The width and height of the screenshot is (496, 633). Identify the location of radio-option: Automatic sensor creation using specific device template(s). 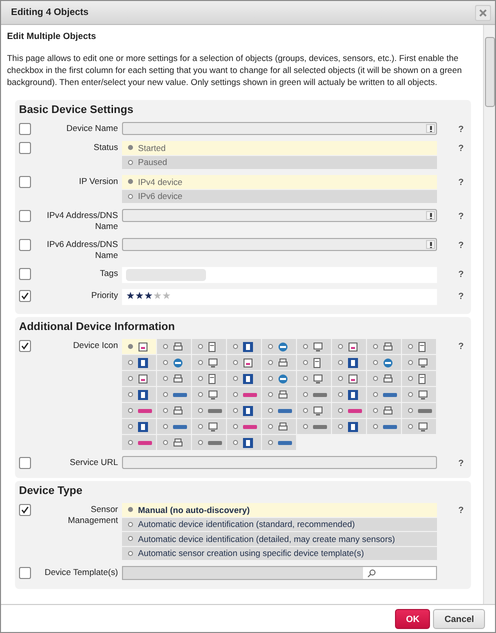
(279, 553).